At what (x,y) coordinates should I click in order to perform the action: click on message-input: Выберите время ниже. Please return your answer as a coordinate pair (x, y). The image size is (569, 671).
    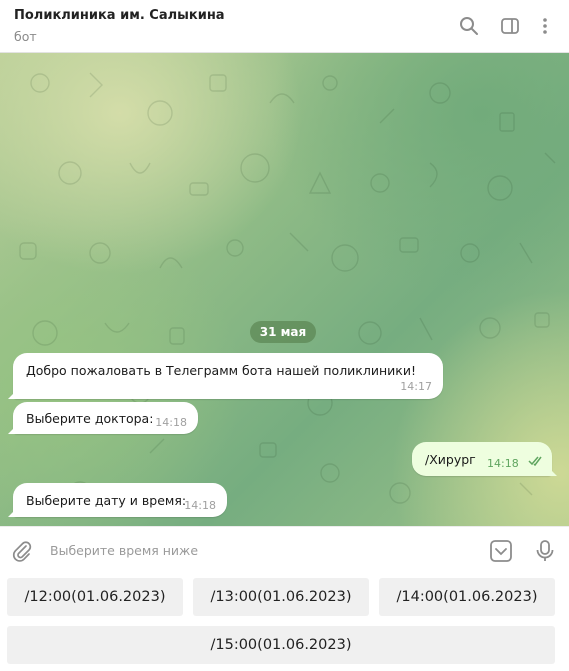
    Looking at the image, I should click on (124, 550).